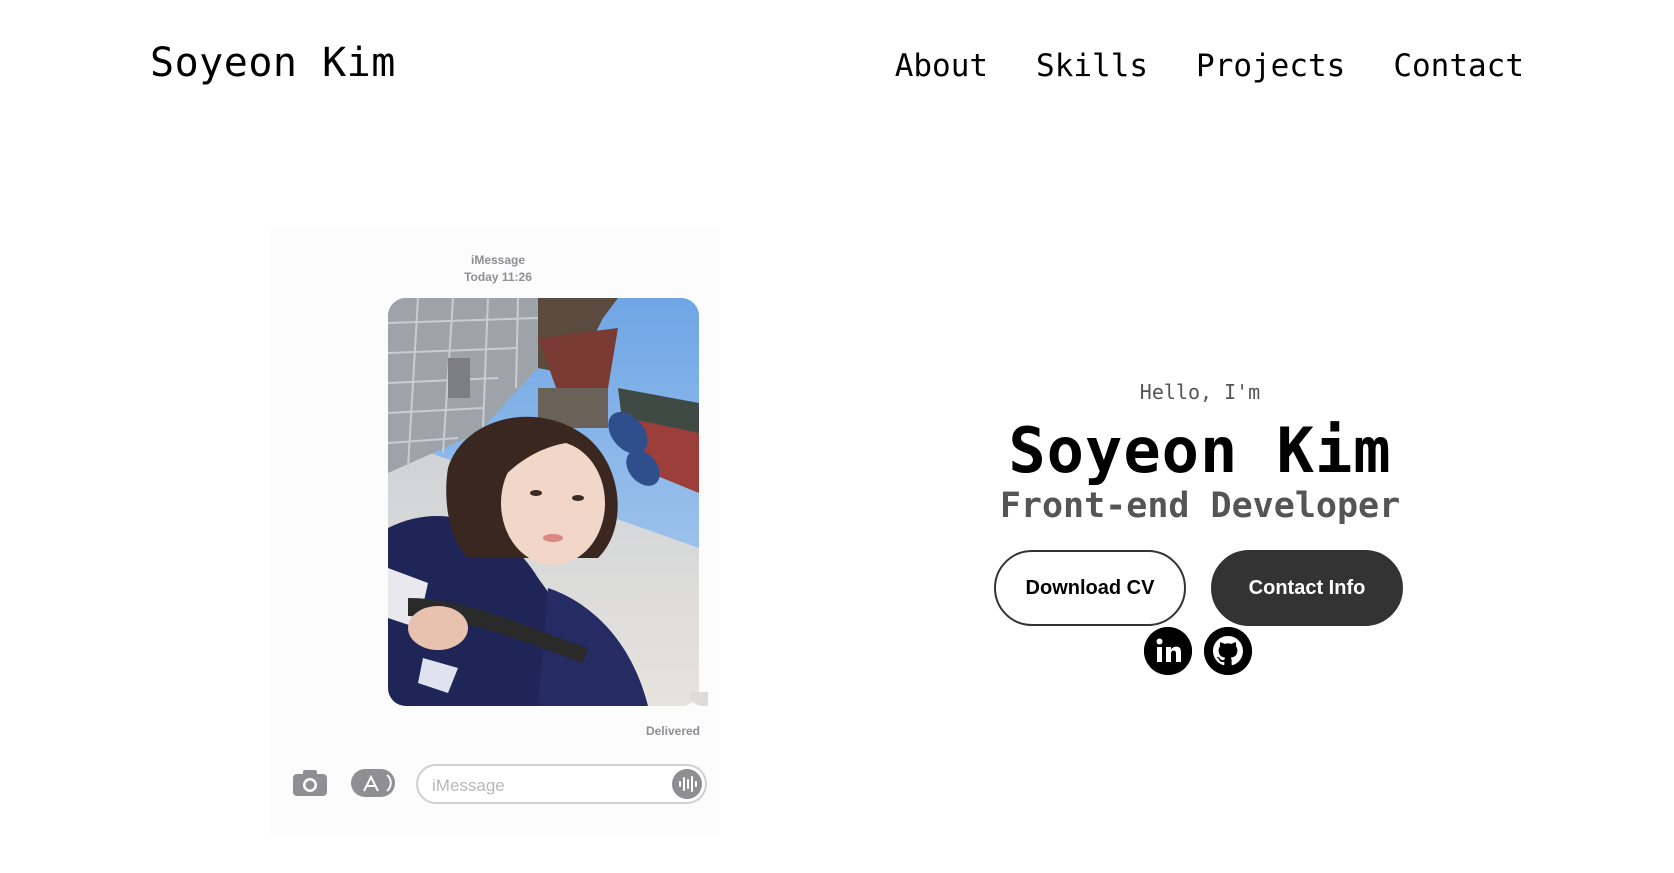  What do you see at coordinates (672, 731) in the screenshot?
I see `delivery-status: Delivered` at bounding box center [672, 731].